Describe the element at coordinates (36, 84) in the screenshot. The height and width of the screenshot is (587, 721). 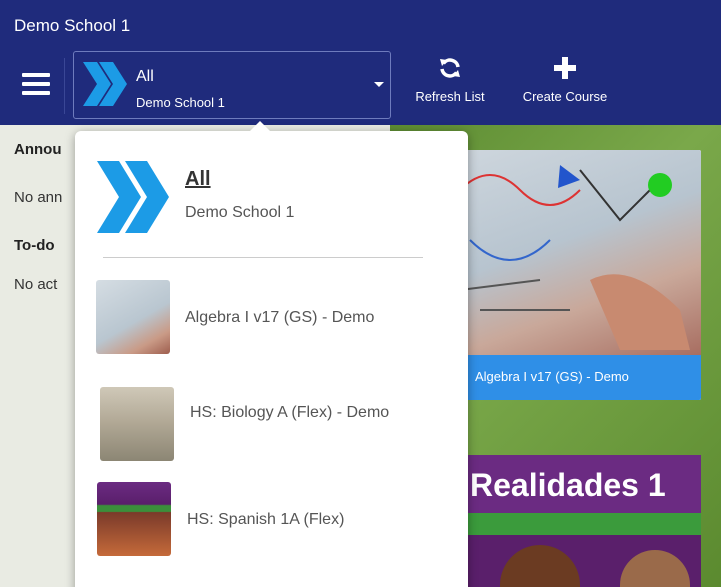
I see `menu-icon` at that location.